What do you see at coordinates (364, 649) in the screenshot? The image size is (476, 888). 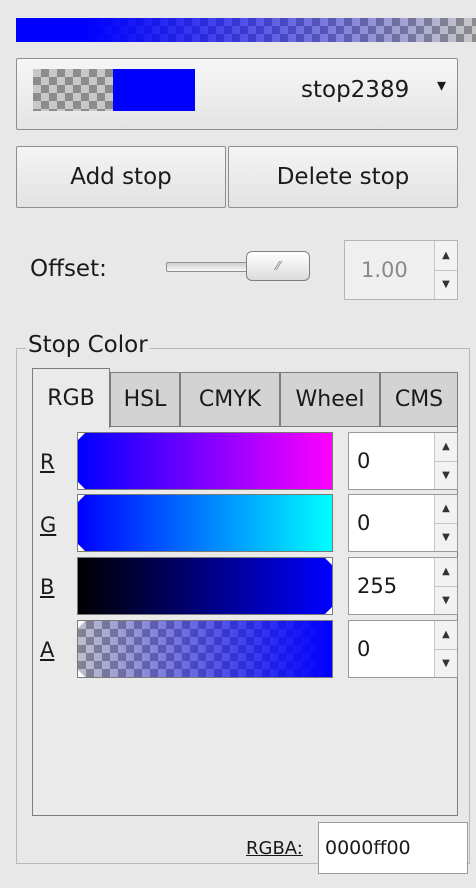 I see `alpha-value: 0` at bounding box center [364, 649].